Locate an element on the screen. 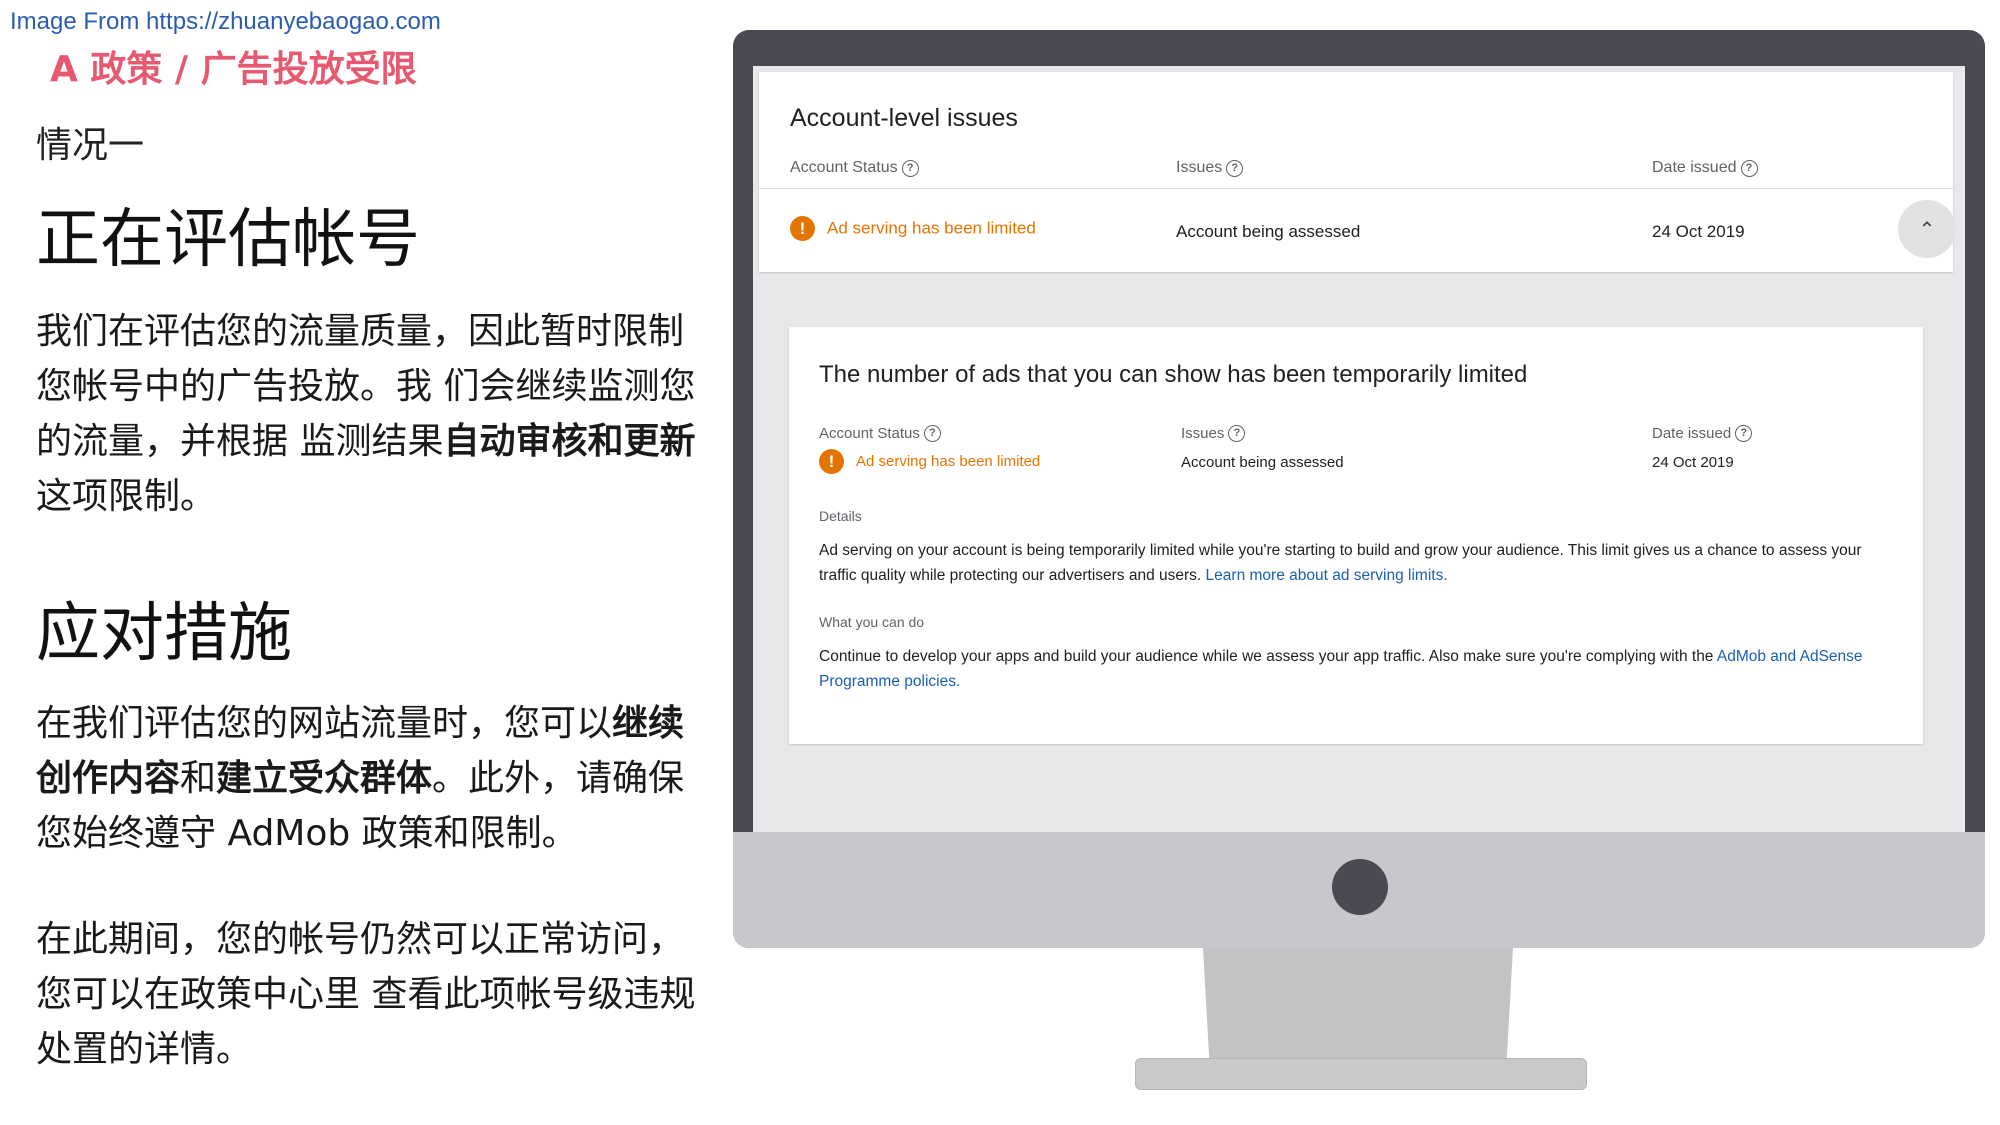 The width and height of the screenshot is (2000, 1125). detail-header-date-issued: Date issued ? is located at coordinates (1702, 433).